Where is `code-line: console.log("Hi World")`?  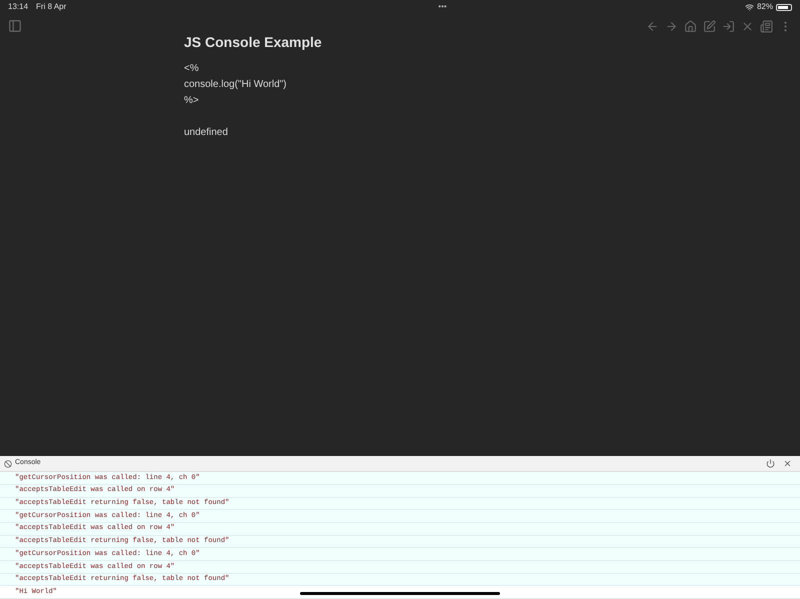
code-line: console.log("Hi World") is located at coordinates (235, 85).